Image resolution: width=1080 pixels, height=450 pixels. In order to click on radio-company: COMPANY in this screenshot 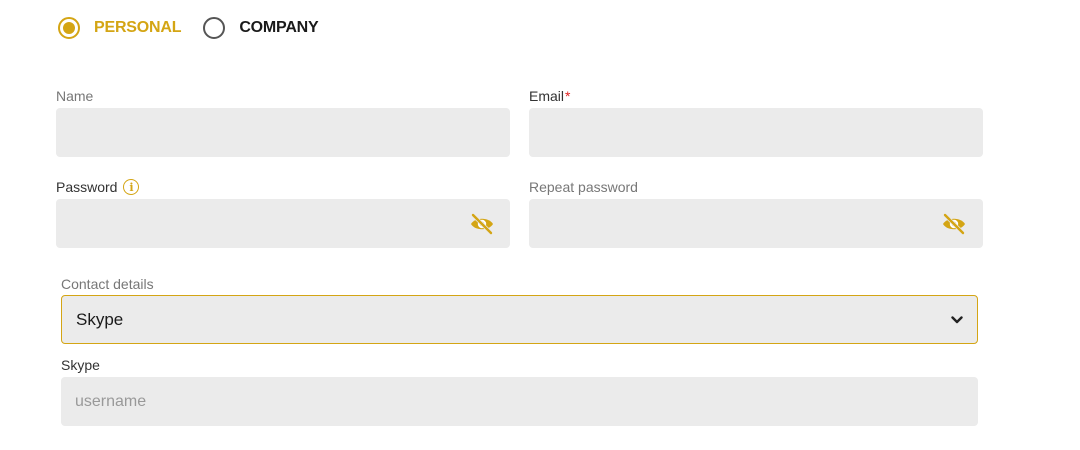, I will do `click(261, 28)`.